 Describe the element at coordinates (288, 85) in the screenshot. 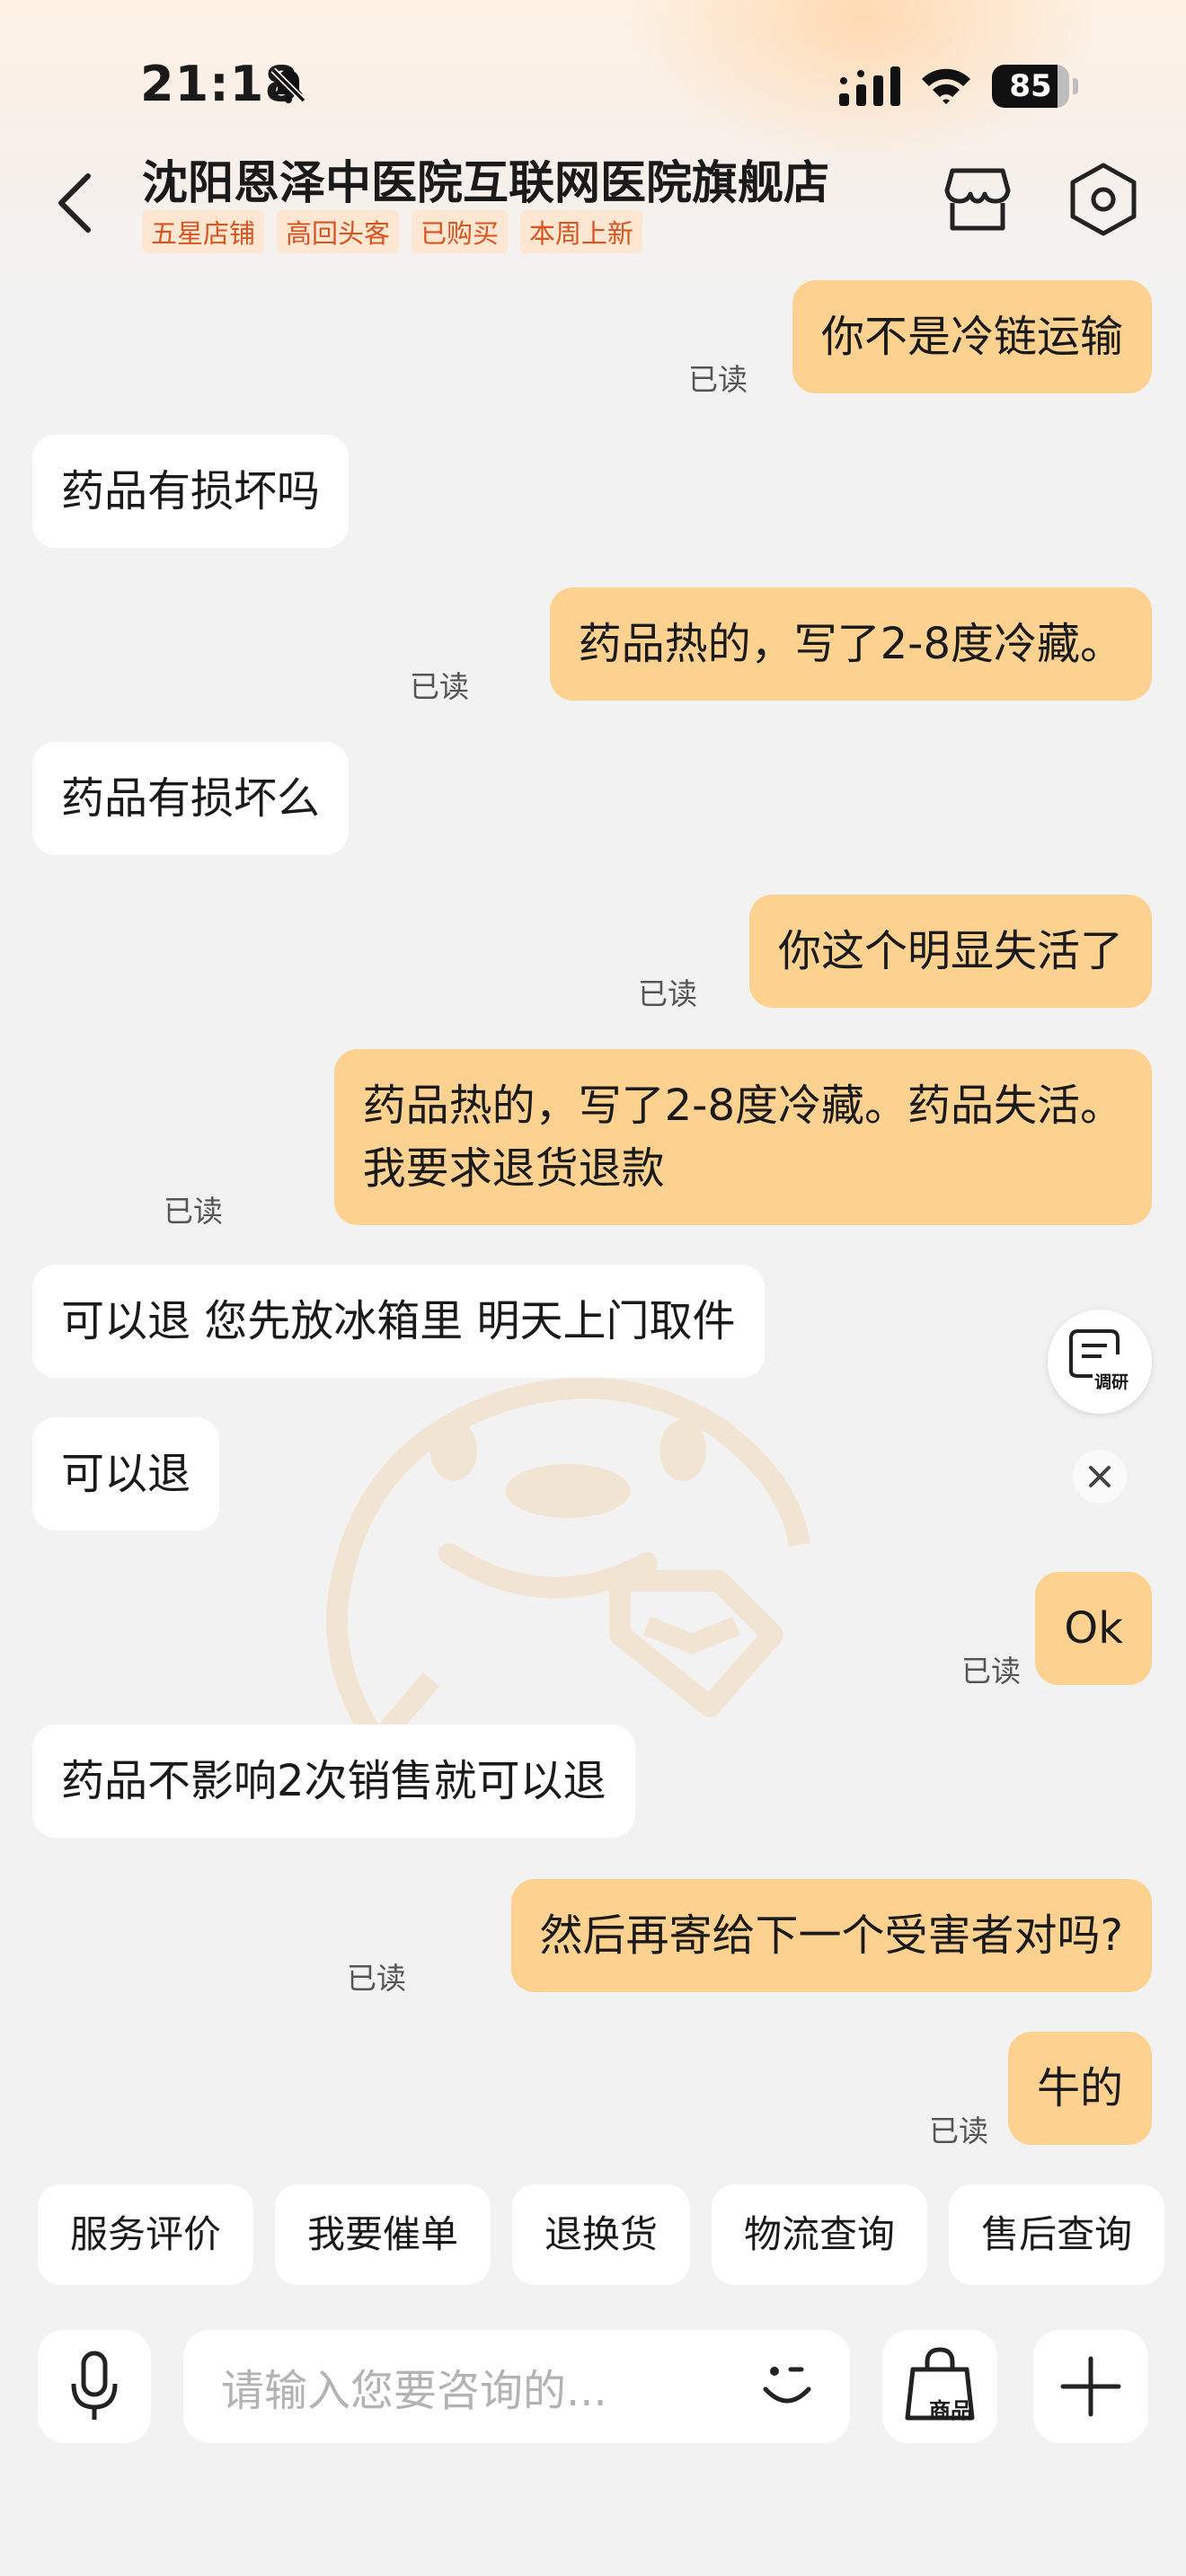

I see `mute-bell-icon` at that location.